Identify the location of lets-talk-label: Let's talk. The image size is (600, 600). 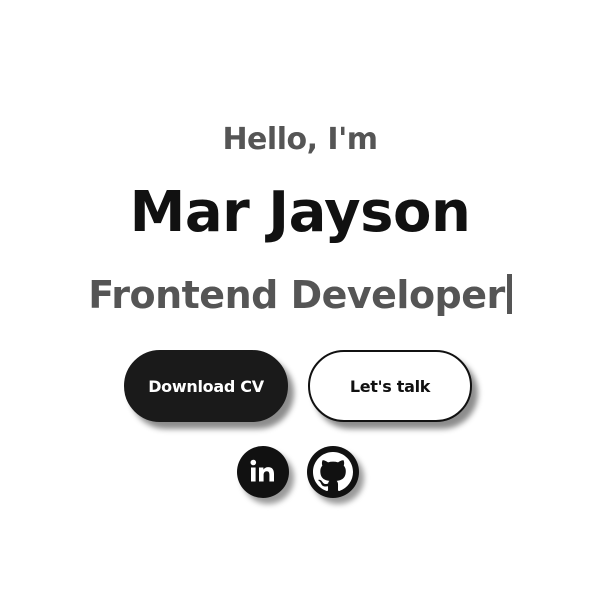
(390, 386).